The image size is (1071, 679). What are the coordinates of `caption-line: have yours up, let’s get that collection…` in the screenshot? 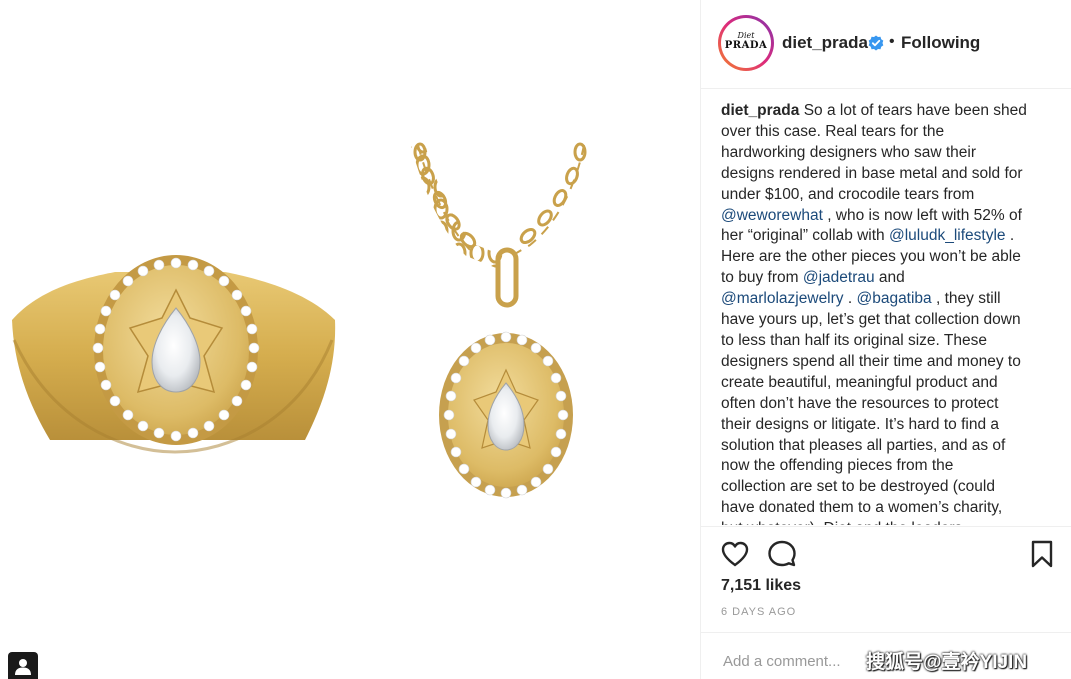 It's located at (891, 320).